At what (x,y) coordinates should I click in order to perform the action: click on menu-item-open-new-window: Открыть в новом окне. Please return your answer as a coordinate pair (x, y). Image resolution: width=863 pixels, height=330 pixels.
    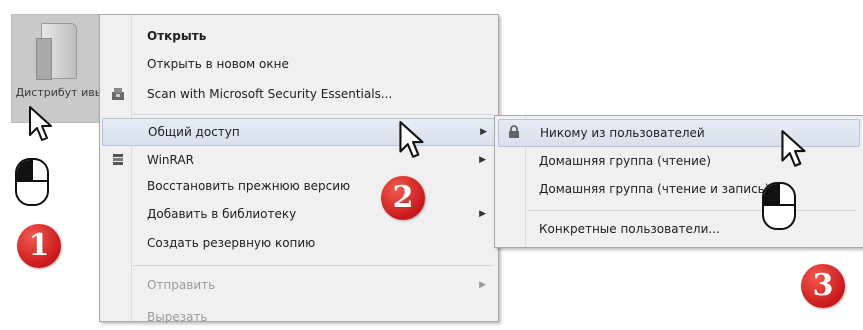
    Looking at the image, I should click on (298, 64).